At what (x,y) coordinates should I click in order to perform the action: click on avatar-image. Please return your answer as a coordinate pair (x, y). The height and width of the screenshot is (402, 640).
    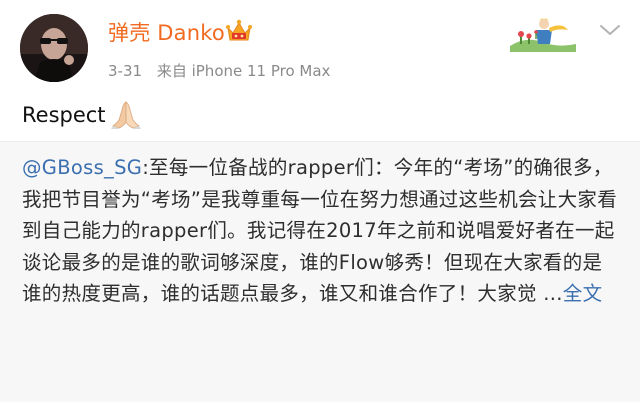
    Looking at the image, I should click on (54, 48).